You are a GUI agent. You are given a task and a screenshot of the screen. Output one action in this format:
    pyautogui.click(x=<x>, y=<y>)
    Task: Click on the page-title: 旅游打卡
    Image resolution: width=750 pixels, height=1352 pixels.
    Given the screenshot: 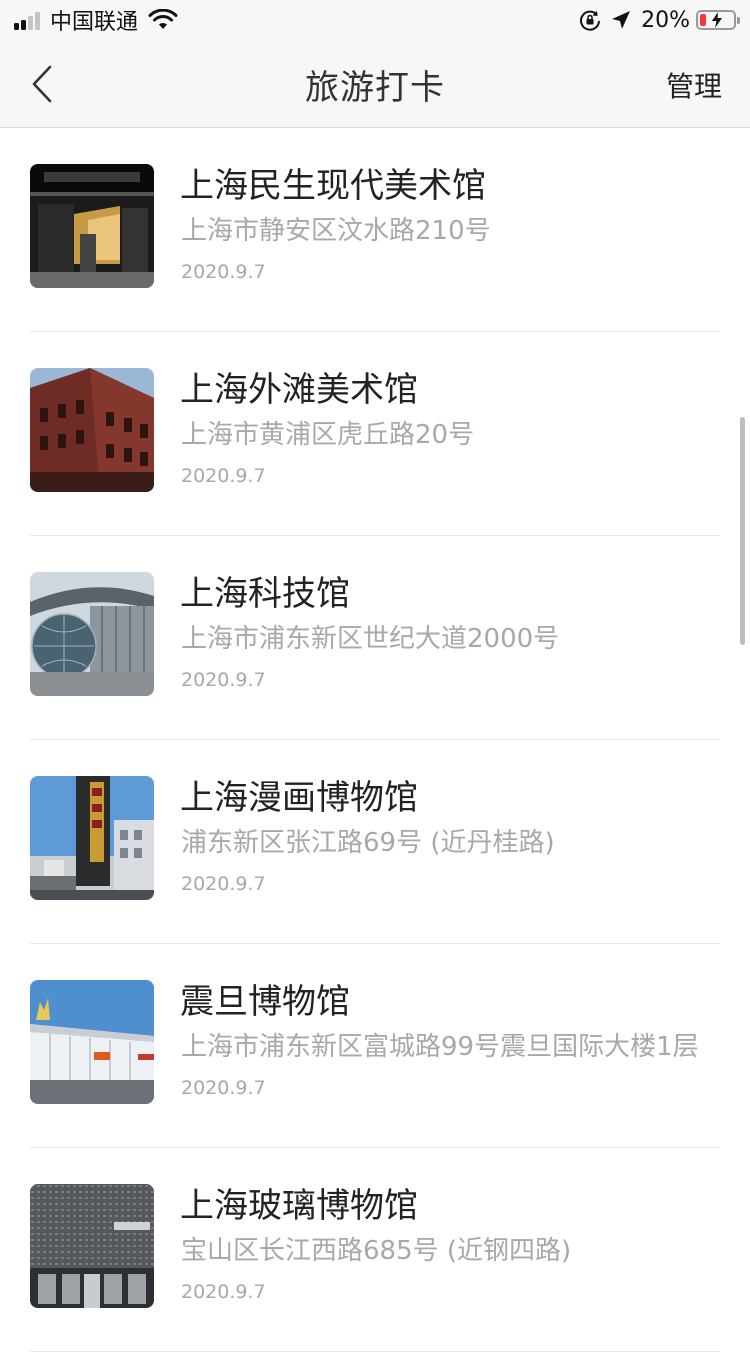 What is the action you would take?
    pyautogui.click(x=375, y=88)
    